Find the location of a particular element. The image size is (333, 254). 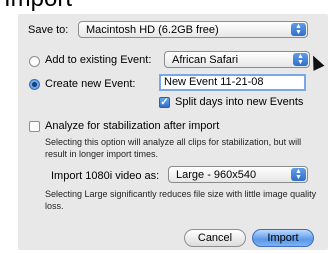

import-button: Import is located at coordinates (283, 238).